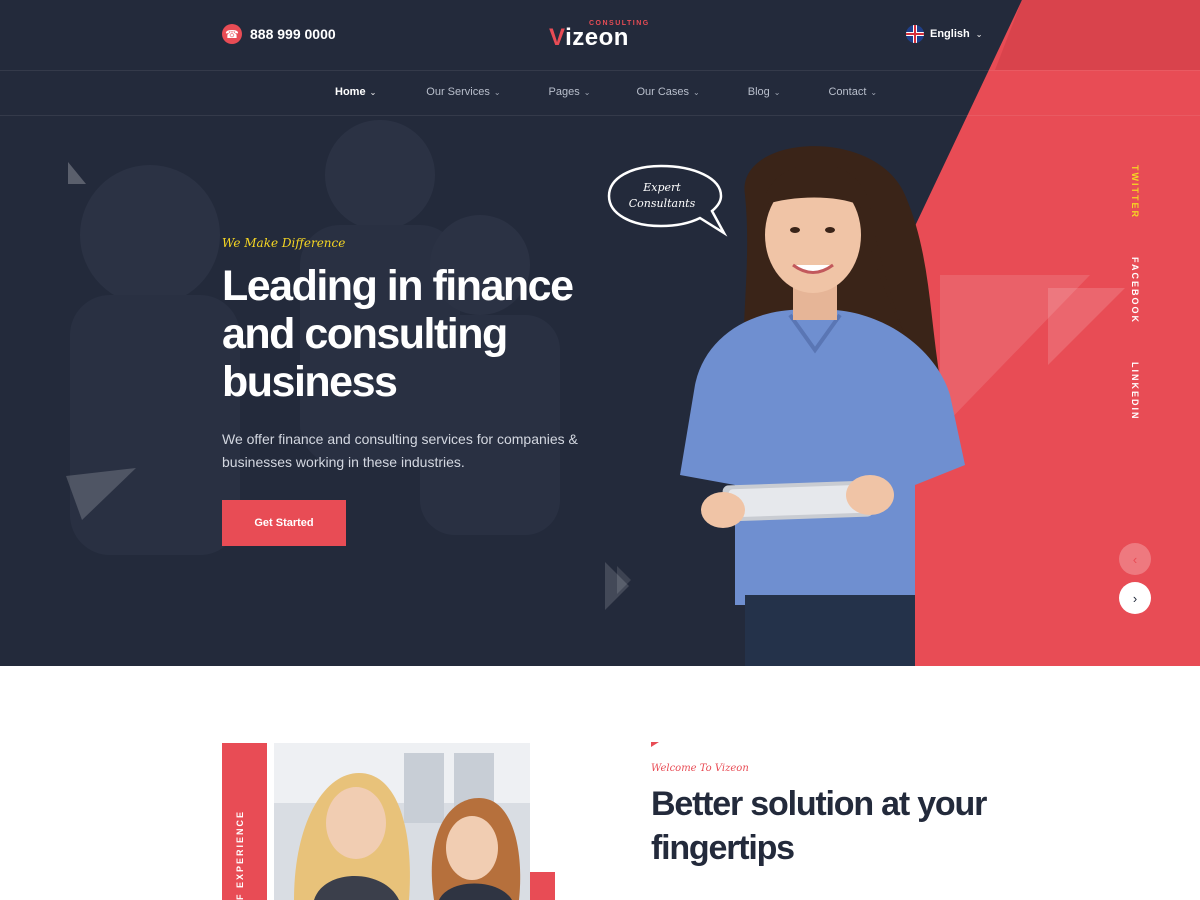 This screenshot has height=900, width=1200. I want to click on nav-item-pages: Pages ⌄, so click(570, 92).